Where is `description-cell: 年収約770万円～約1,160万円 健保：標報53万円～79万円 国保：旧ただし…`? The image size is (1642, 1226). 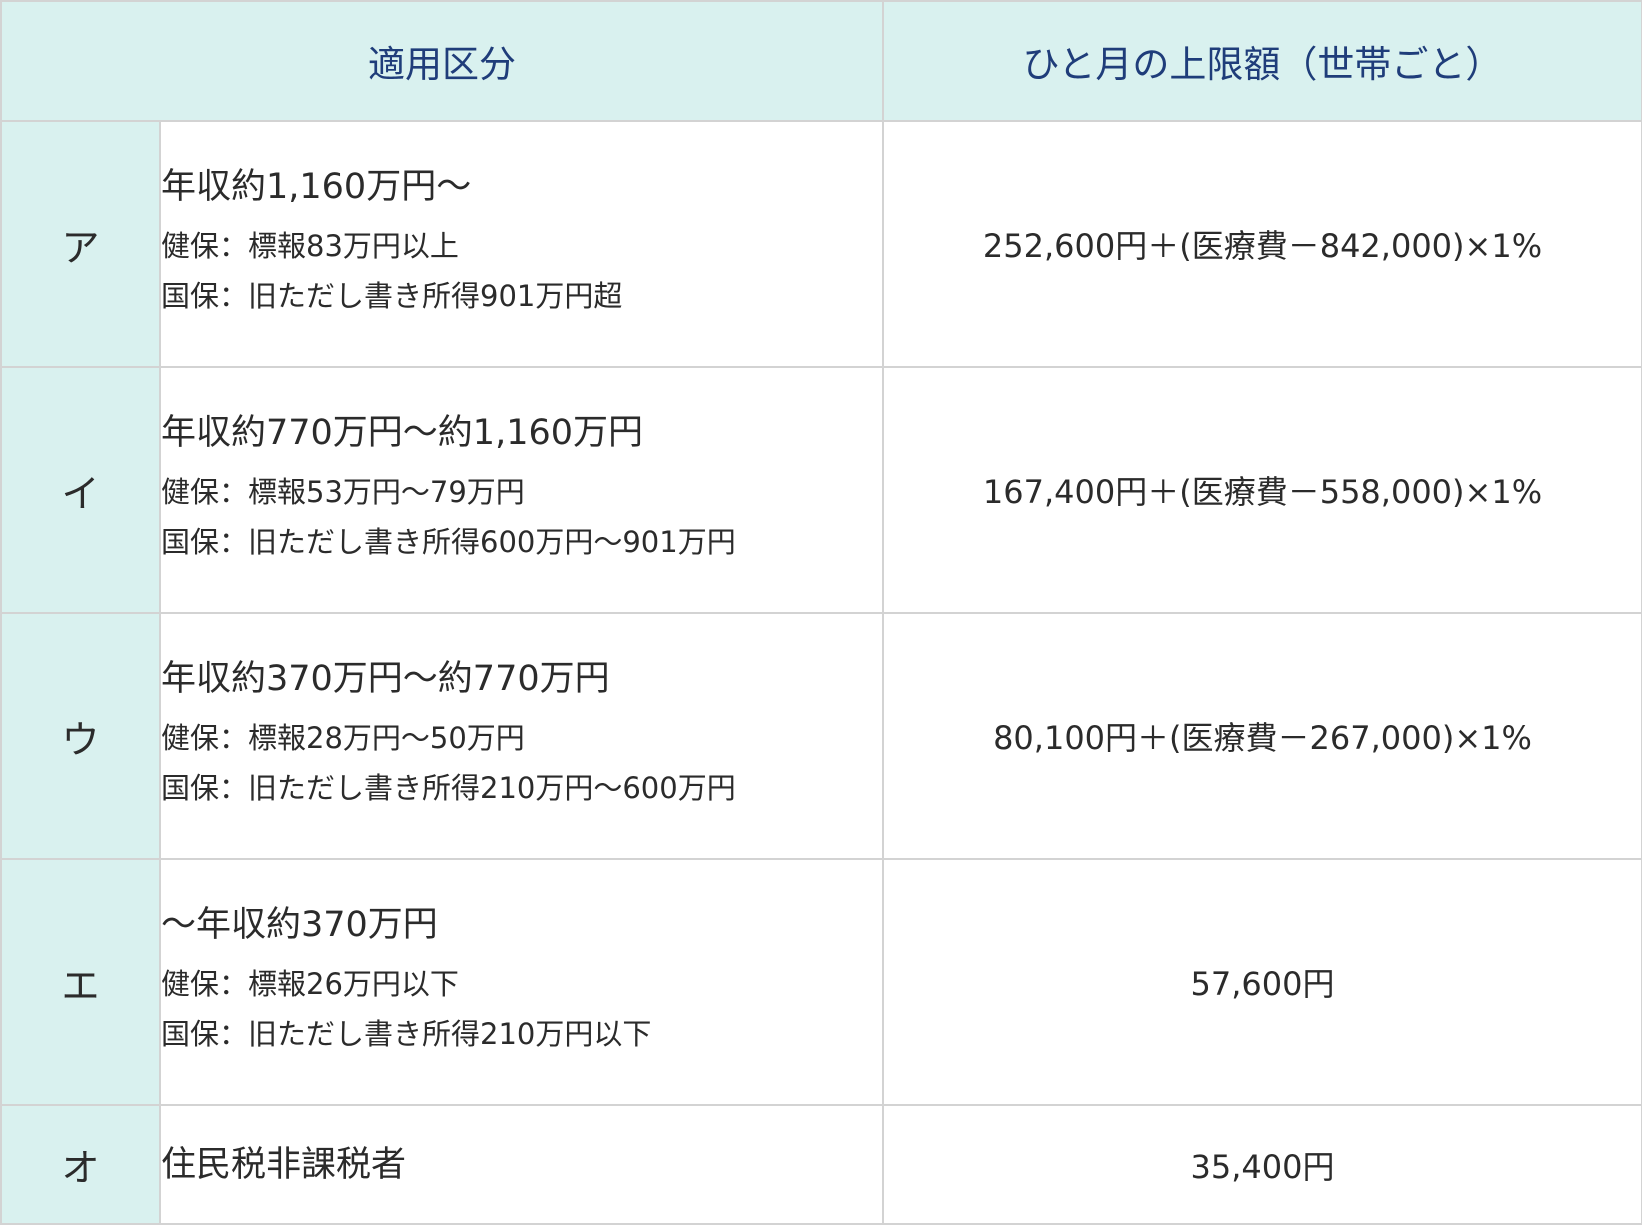 description-cell: 年収約770万円～約1,160万円 健保：標報53万円～79万円 国保：旧ただし… is located at coordinates (521, 490).